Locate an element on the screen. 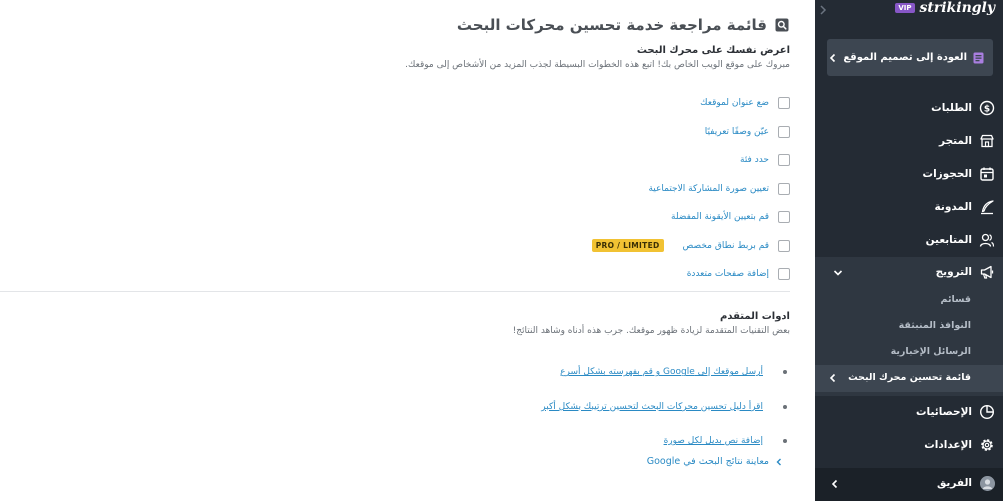 The image size is (1003, 501). gear-icon is located at coordinates (987, 445).